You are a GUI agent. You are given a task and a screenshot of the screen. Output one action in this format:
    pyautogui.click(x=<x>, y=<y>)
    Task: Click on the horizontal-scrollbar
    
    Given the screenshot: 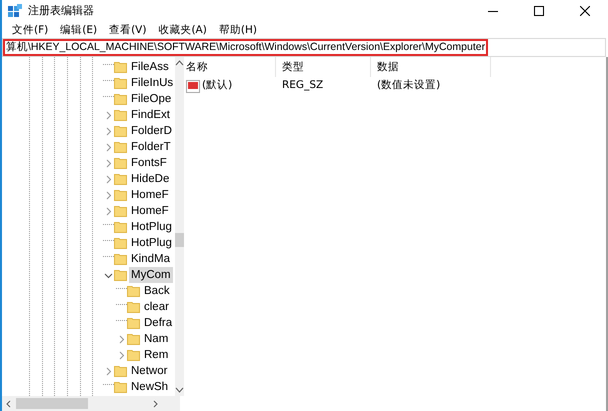 What is the action you would take?
    pyautogui.click(x=89, y=403)
    